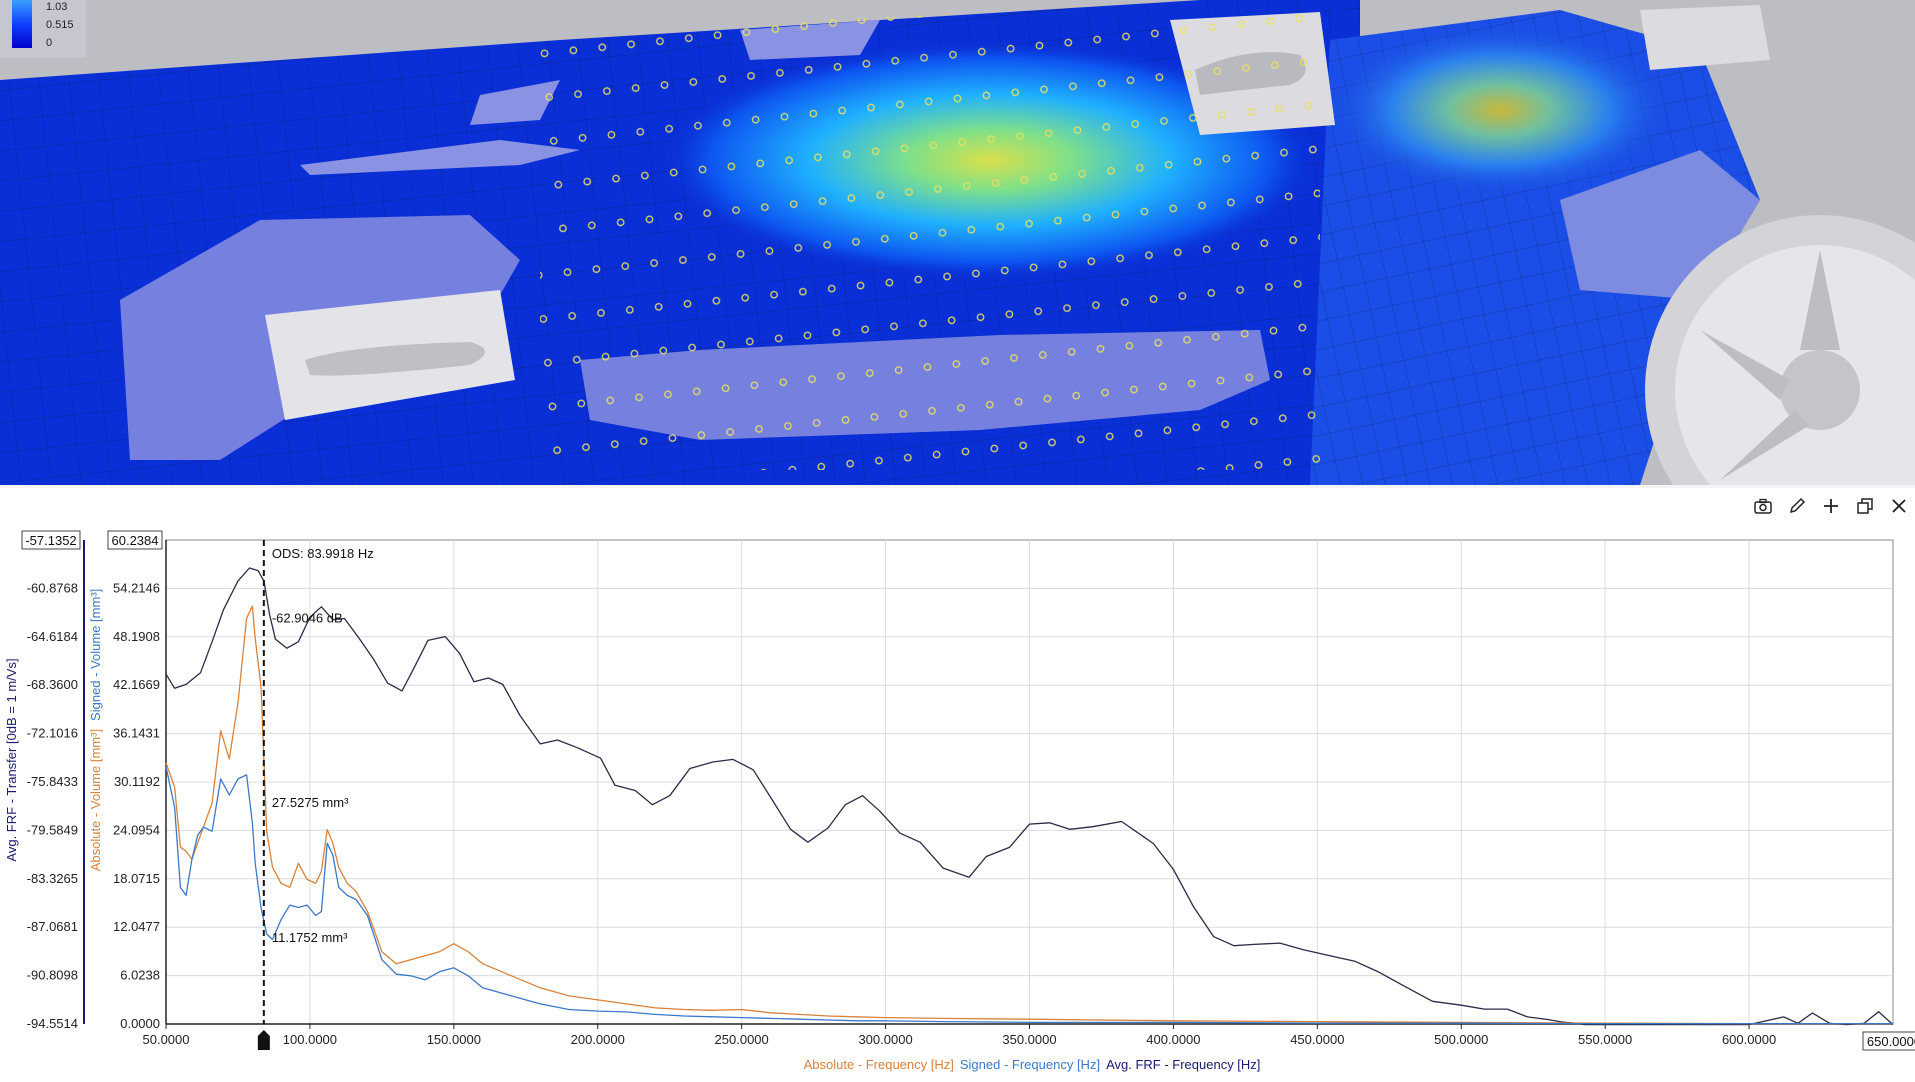 Image resolution: width=1915 pixels, height=1082 pixels. Describe the element at coordinates (166, 1039) in the screenshot. I see `x-tick-label: 50.0000` at that location.